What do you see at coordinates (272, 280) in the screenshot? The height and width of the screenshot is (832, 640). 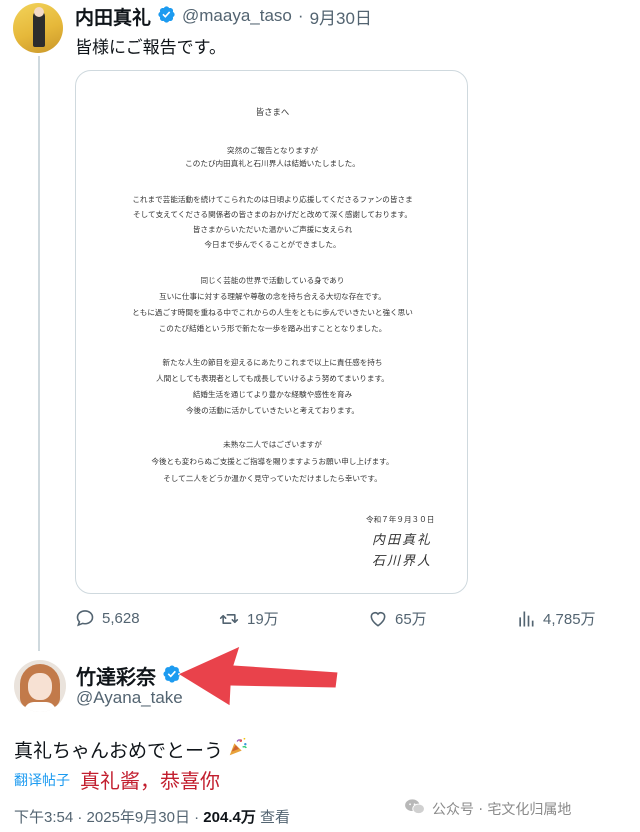 I see `letter-line: 同じく芸能の世界で活動している身であり` at bounding box center [272, 280].